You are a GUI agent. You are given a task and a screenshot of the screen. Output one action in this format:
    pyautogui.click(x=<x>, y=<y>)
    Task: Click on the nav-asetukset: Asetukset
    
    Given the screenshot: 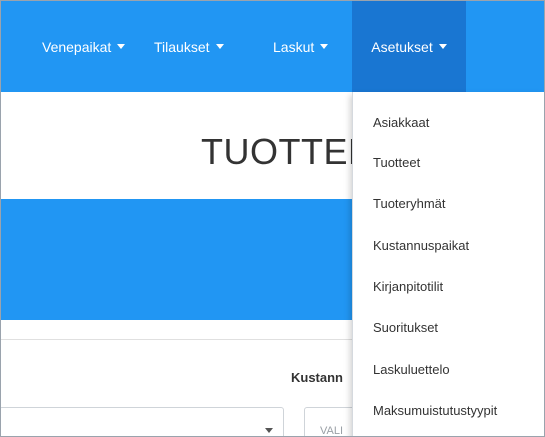 What is the action you would take?
    pyautogui.click(x=409, y=46)
    